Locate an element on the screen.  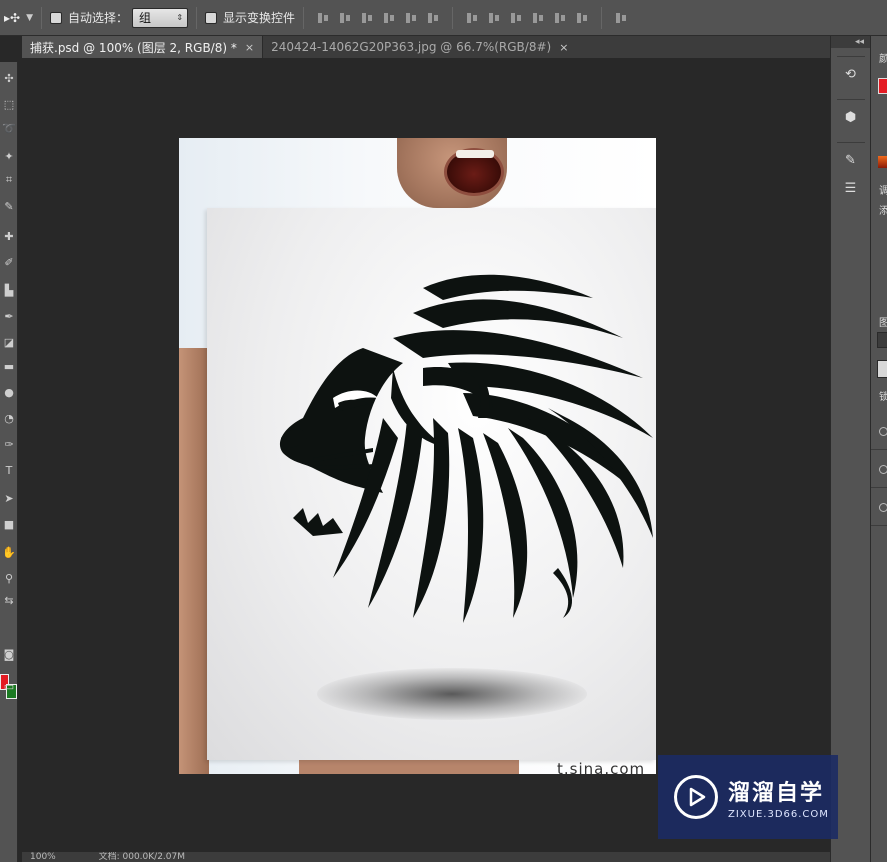
brush-panel-icon: ✎ is located at coordinates (851, 160).